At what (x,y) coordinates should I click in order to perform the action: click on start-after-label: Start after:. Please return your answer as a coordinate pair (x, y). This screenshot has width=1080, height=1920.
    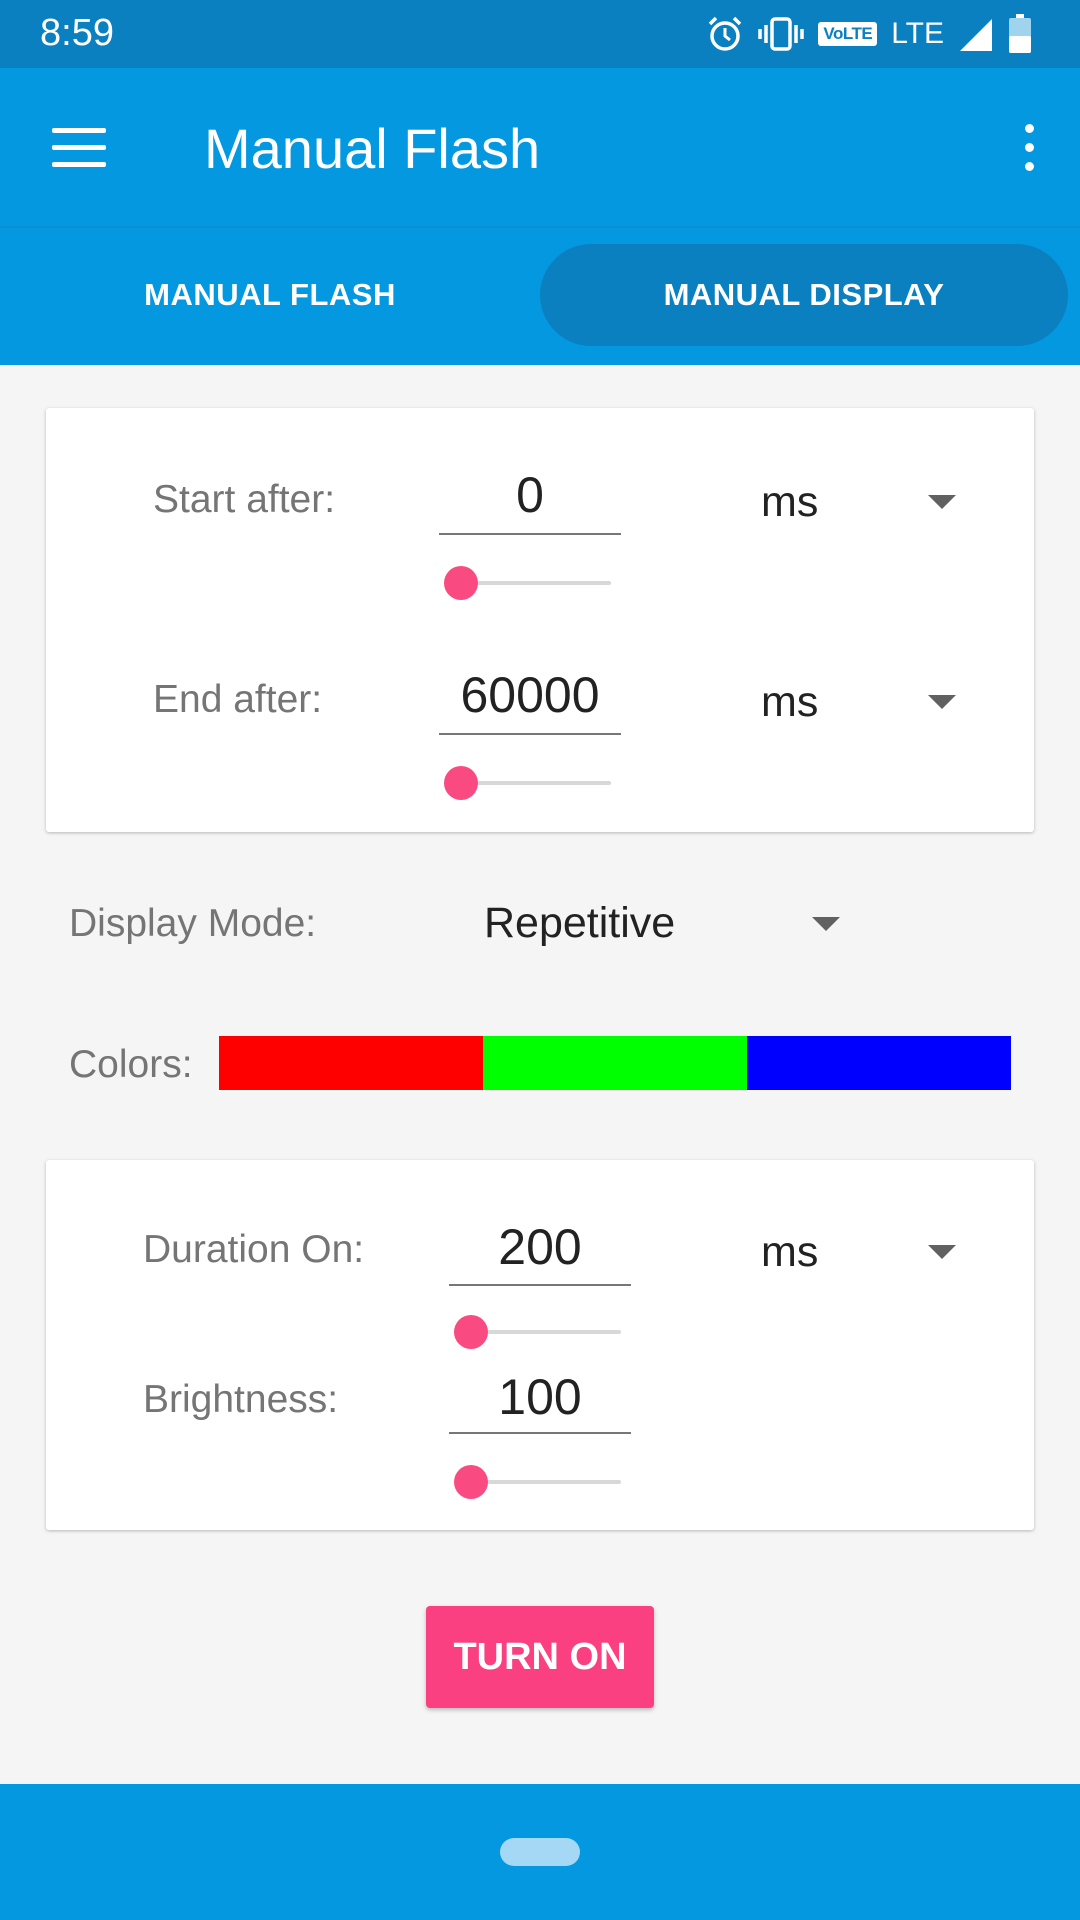
    Looking at the image, I should click on (244, 499).